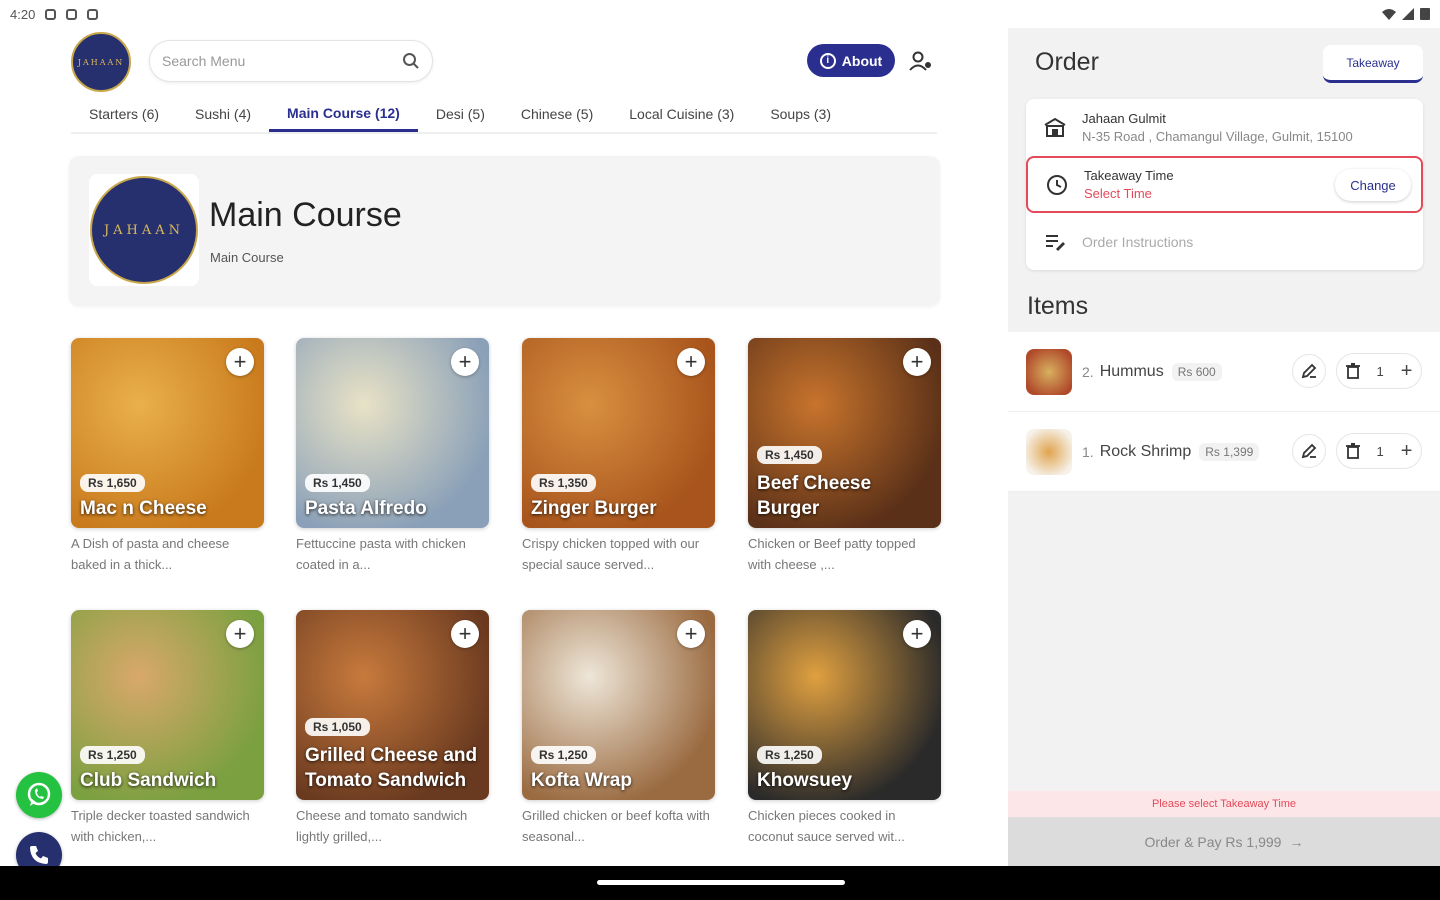 The width and height of the screenshot is (1440, 900). I want to click on item-price: Rs 1,350, so click(563, 483).